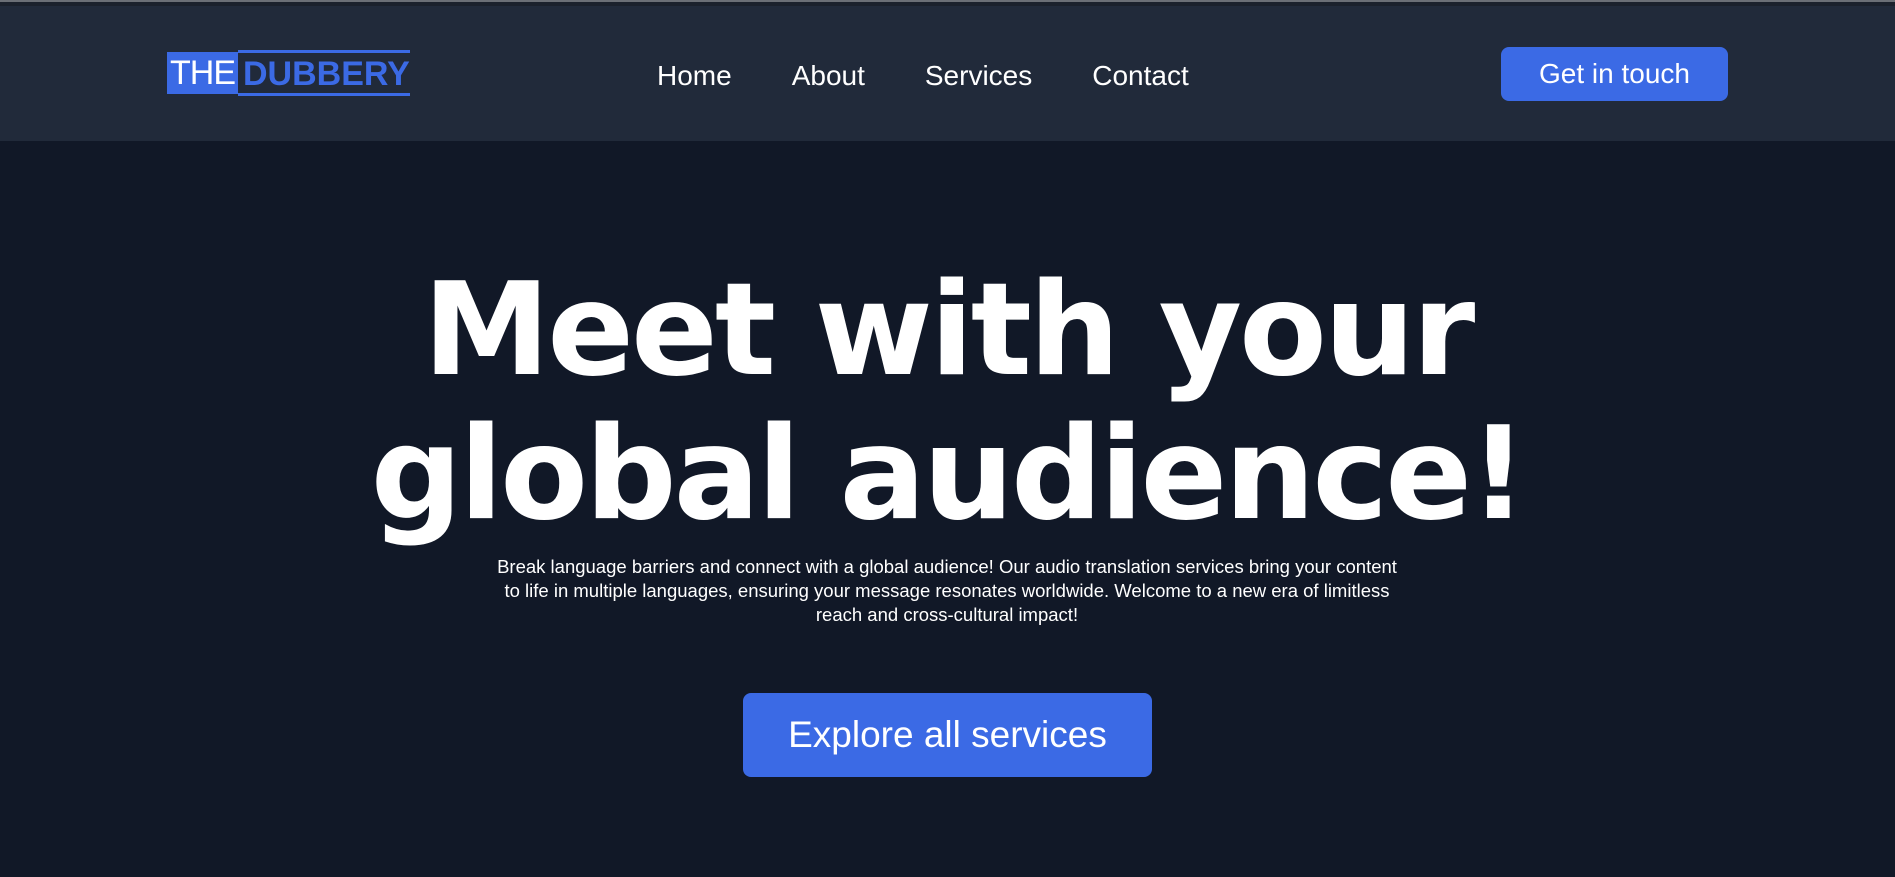 The image size is (1895, 877). Describe the element at coordinates (202, 73) in the screenshot. I see `logo-box-text: THE` at that location.